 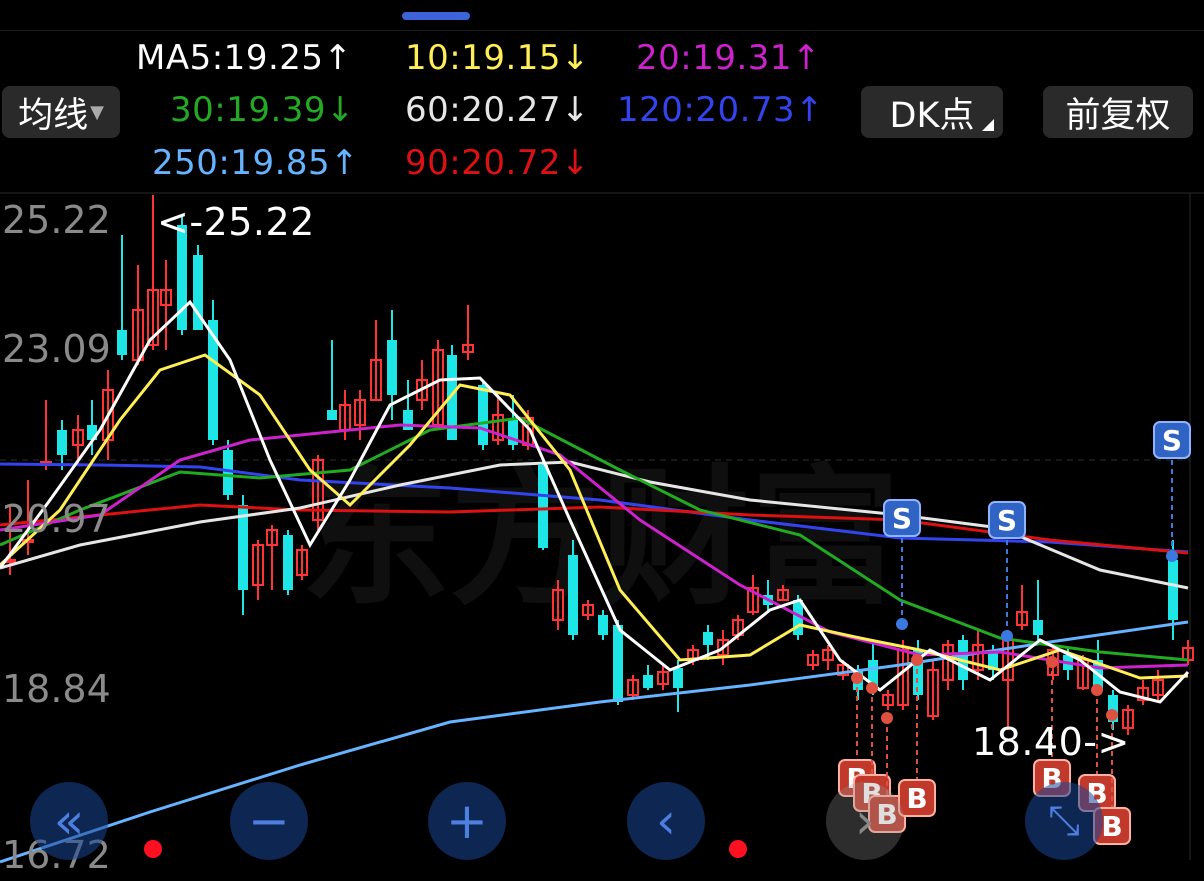 What do you see at coordinates (1064, 821) in the screenshot?
I see `expand-arrows-icon: ⤡` at bounding box center [1064, 821].